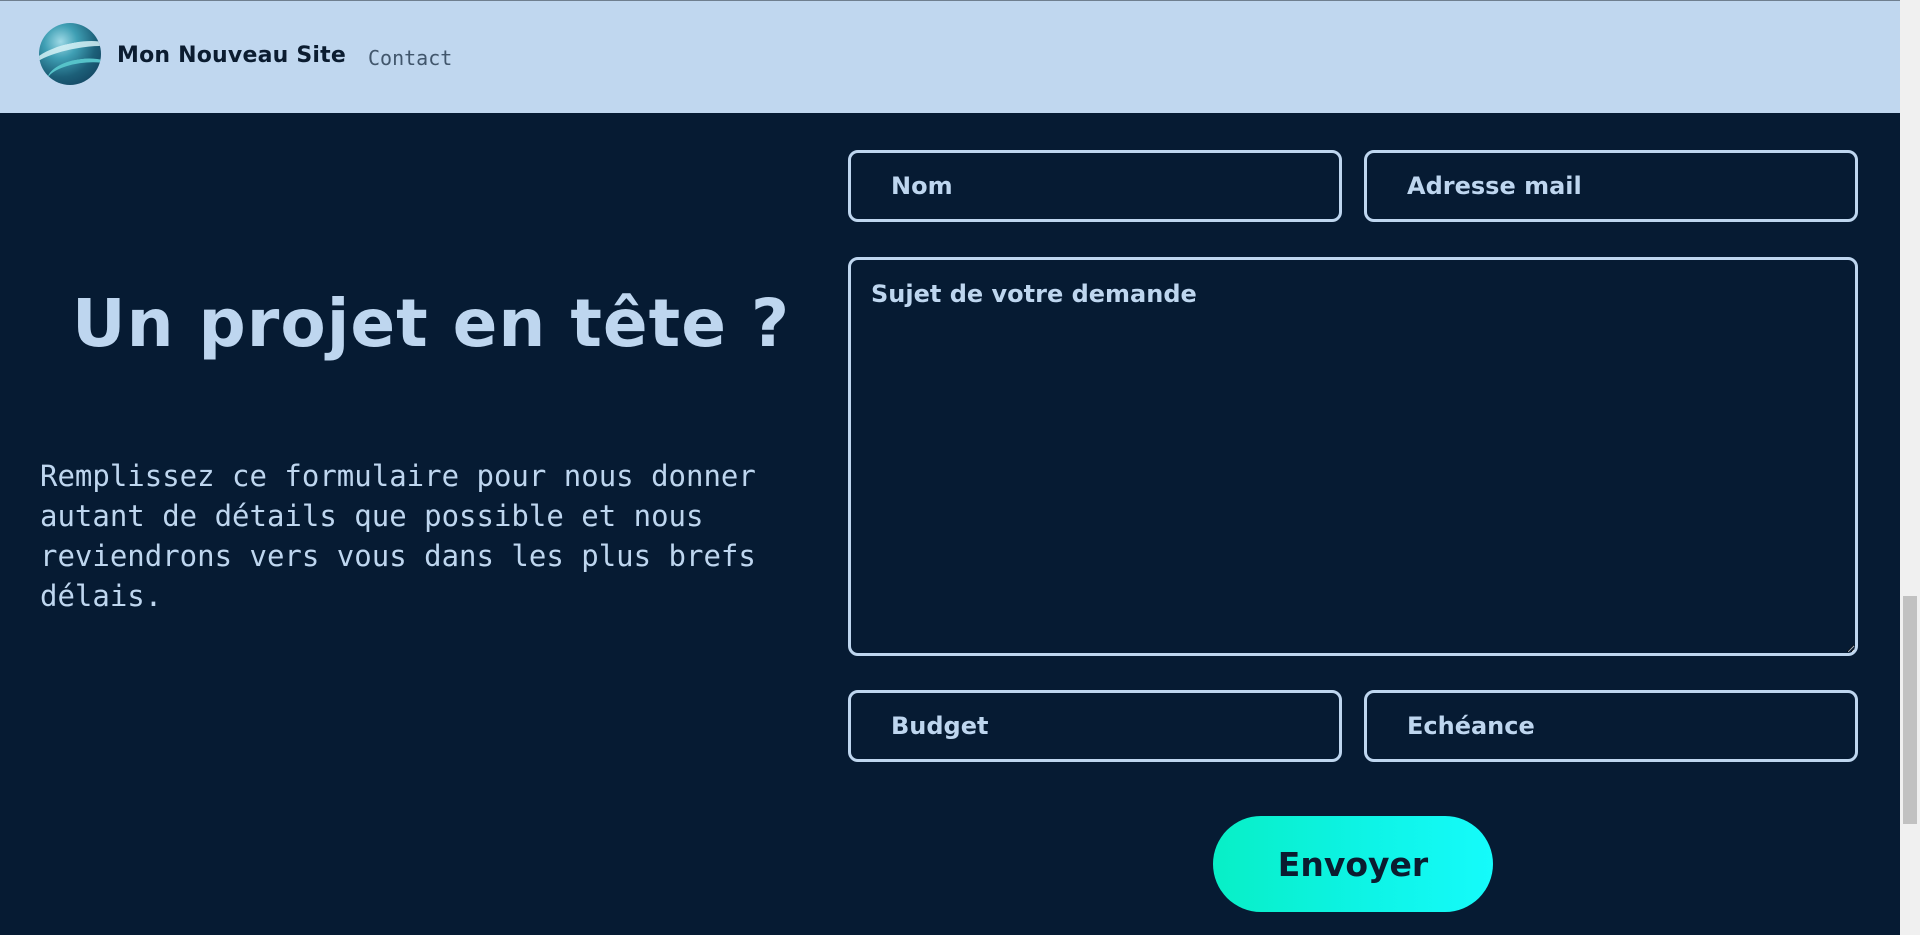  What do you see at coordinates (1095, 726) in the screenshot?
I see `budget-input` at bounding box center [1095, 726].